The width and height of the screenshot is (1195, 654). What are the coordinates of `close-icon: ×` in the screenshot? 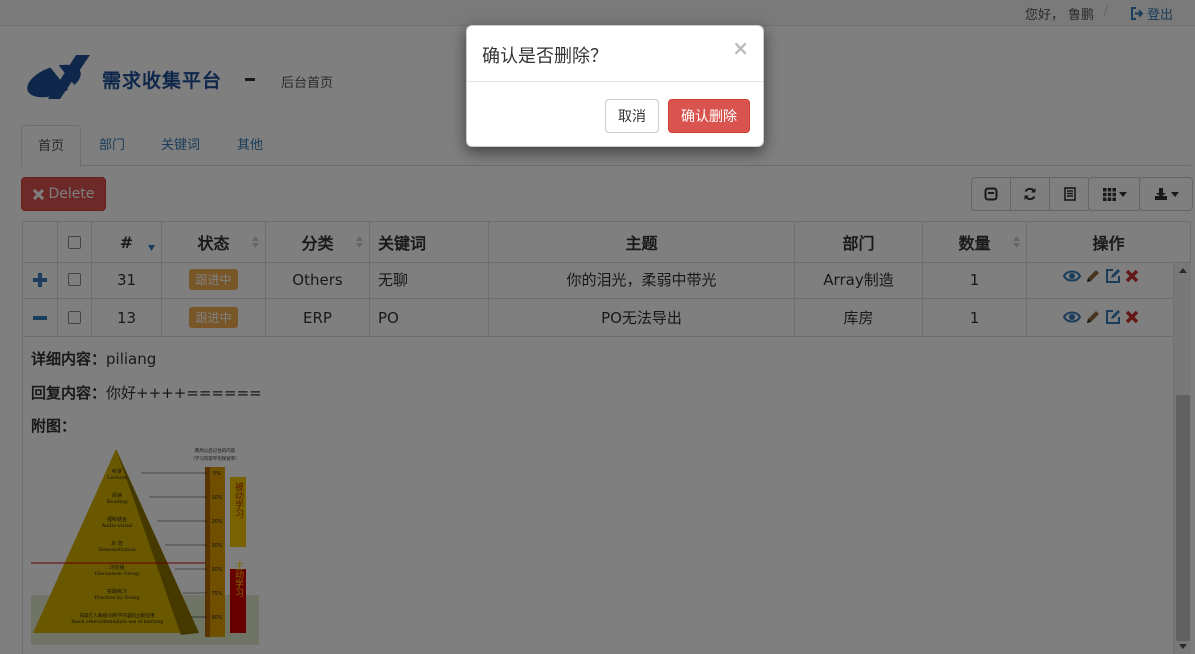 It's located at (740, 48).